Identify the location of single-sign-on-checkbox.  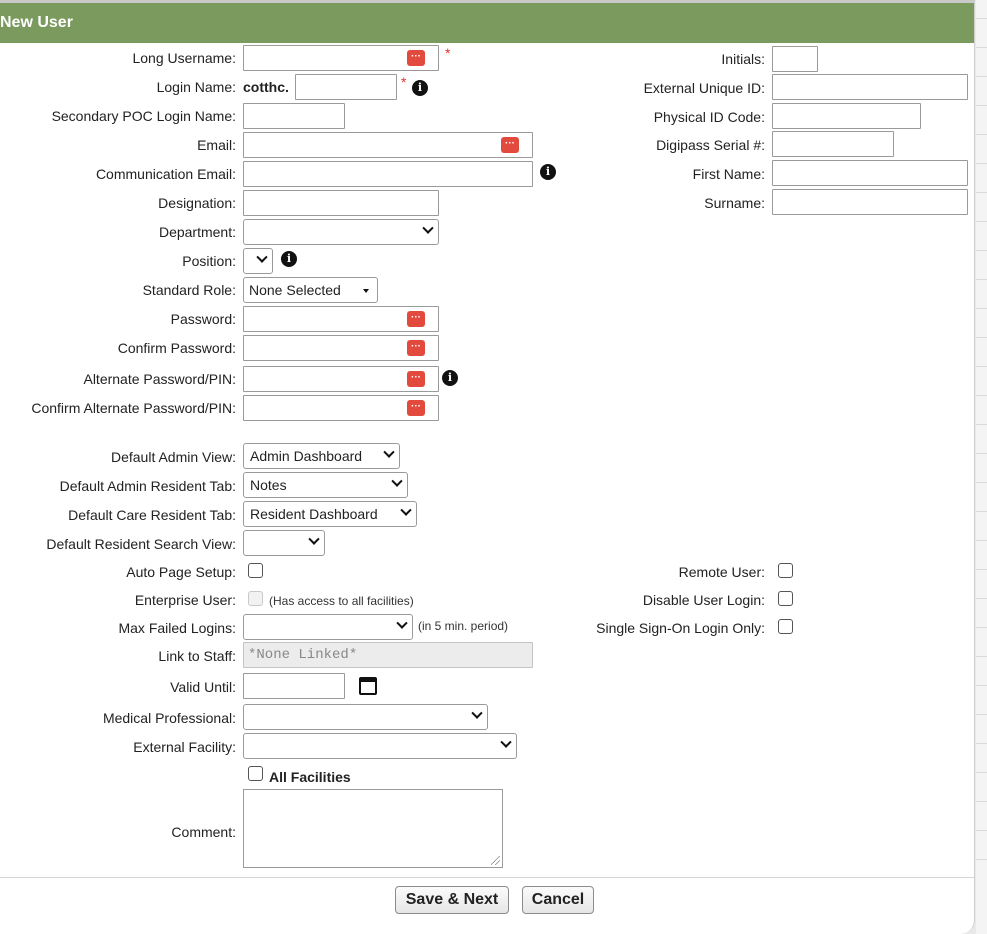
(785, 626).